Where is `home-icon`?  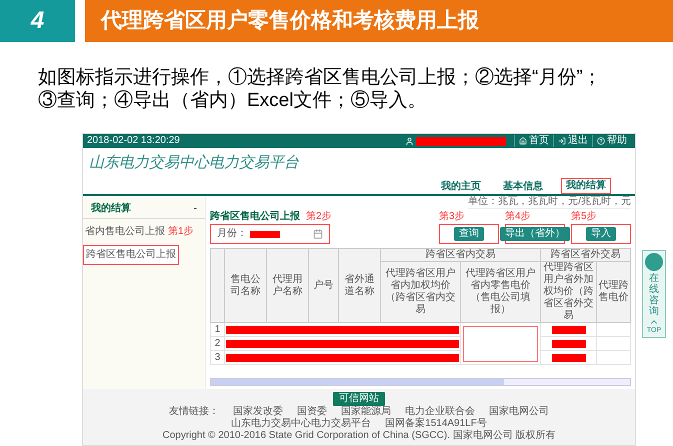 home-icon is located at coordinates (523, 141).